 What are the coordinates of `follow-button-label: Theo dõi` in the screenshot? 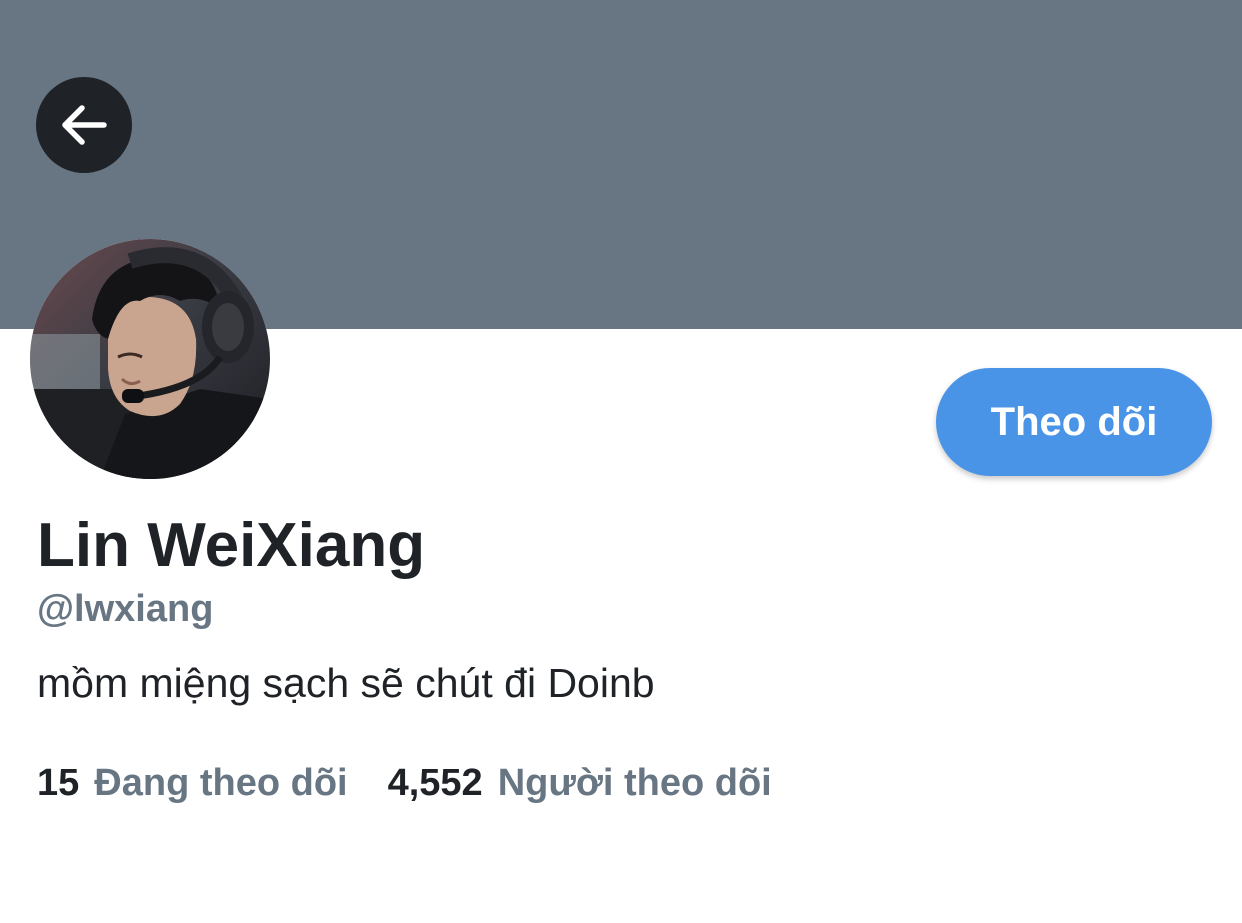 It's located at (1074, 421).